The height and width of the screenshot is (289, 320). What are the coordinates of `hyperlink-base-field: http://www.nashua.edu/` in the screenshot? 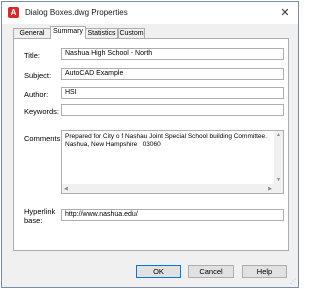 It's located at (172, 215).